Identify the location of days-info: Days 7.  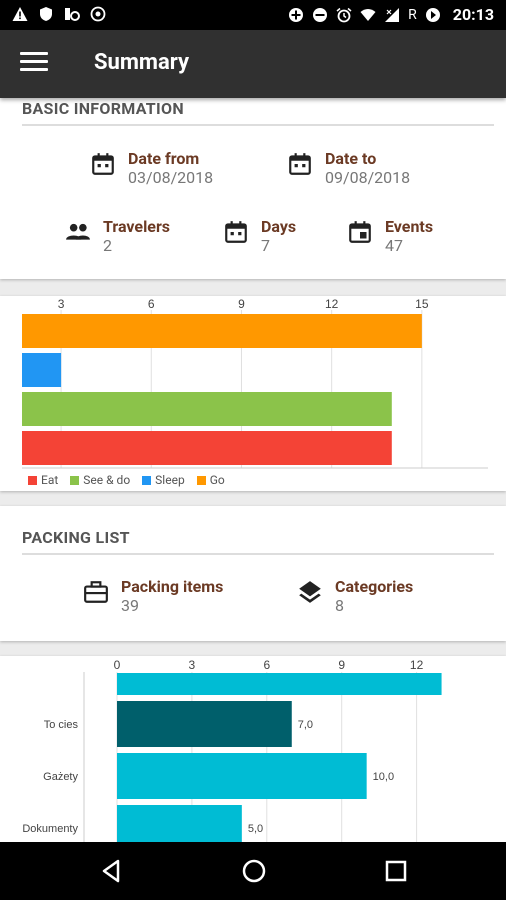
(259, 236).